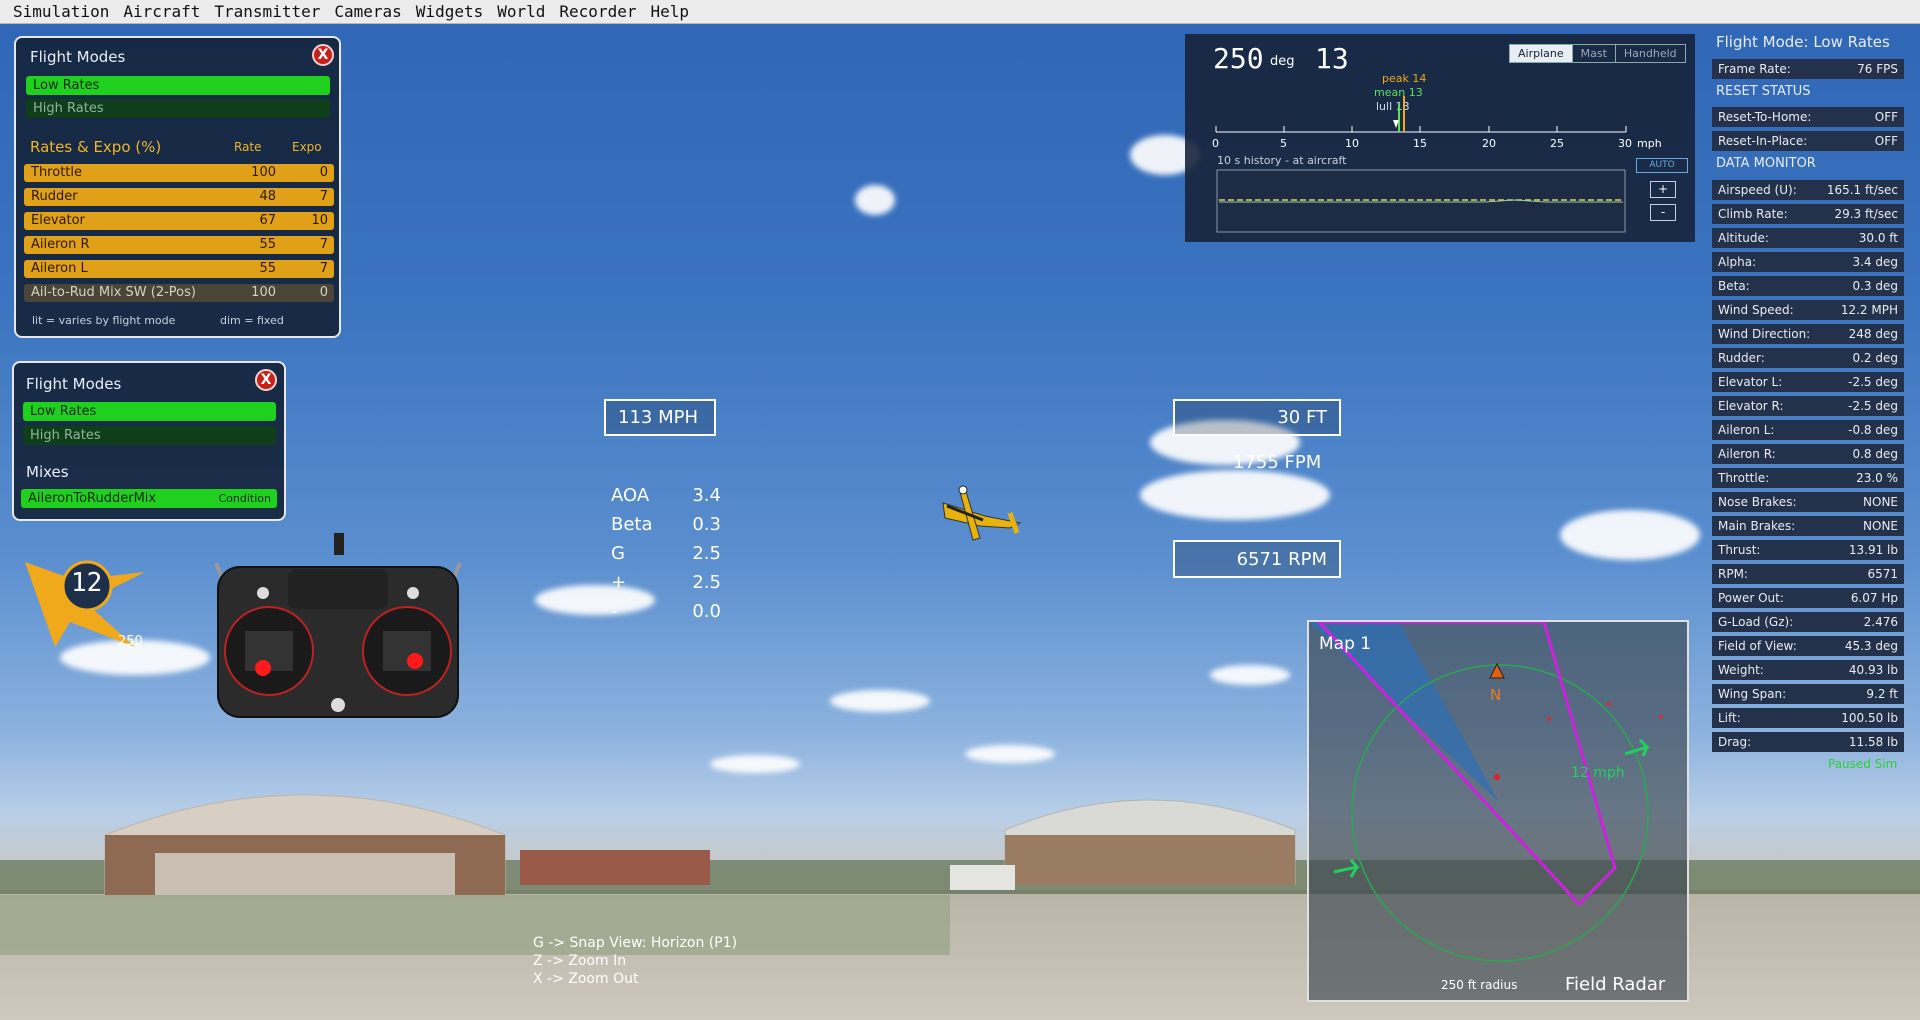 The height and width of the screenshot is (1020, 1920). I want to click on row-rate: 55, so click(267, 244).